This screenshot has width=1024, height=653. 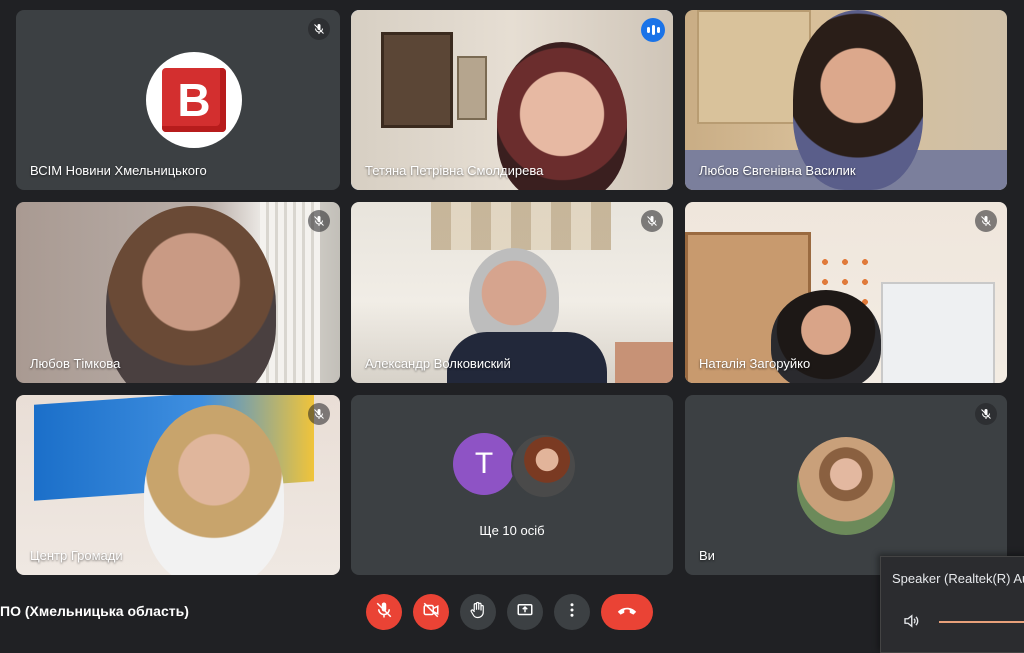 What do you see at coordinates (981, 622) in the screenshot?
I see `volume-slider` at bounding box center [981, 622].